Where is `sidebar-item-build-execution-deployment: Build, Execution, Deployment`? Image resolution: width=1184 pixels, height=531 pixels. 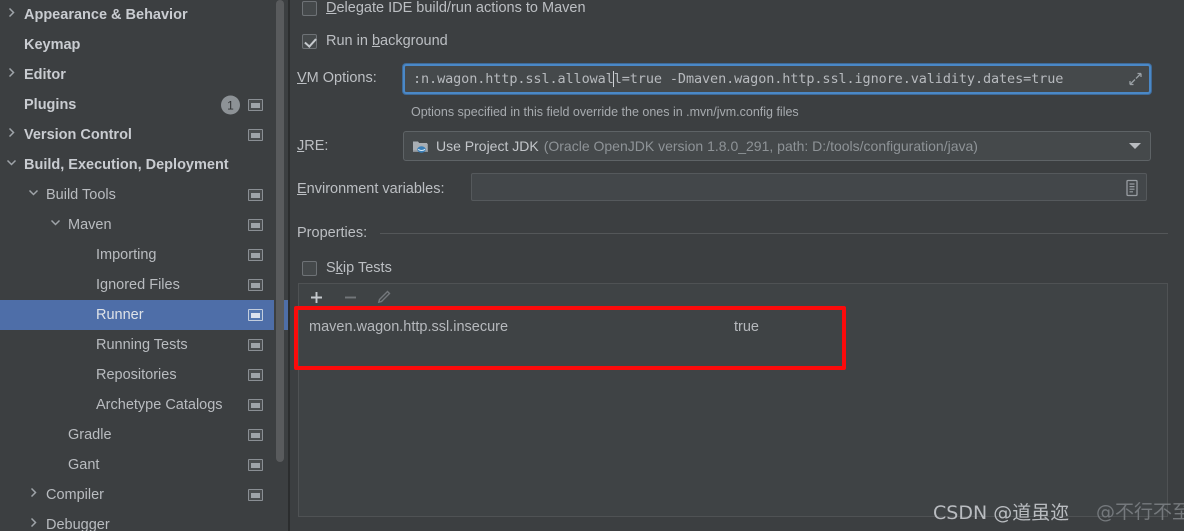 sidebar-item-build-execution-deployment: Build, Execution, Deployment is located at coordinates (145, 165).